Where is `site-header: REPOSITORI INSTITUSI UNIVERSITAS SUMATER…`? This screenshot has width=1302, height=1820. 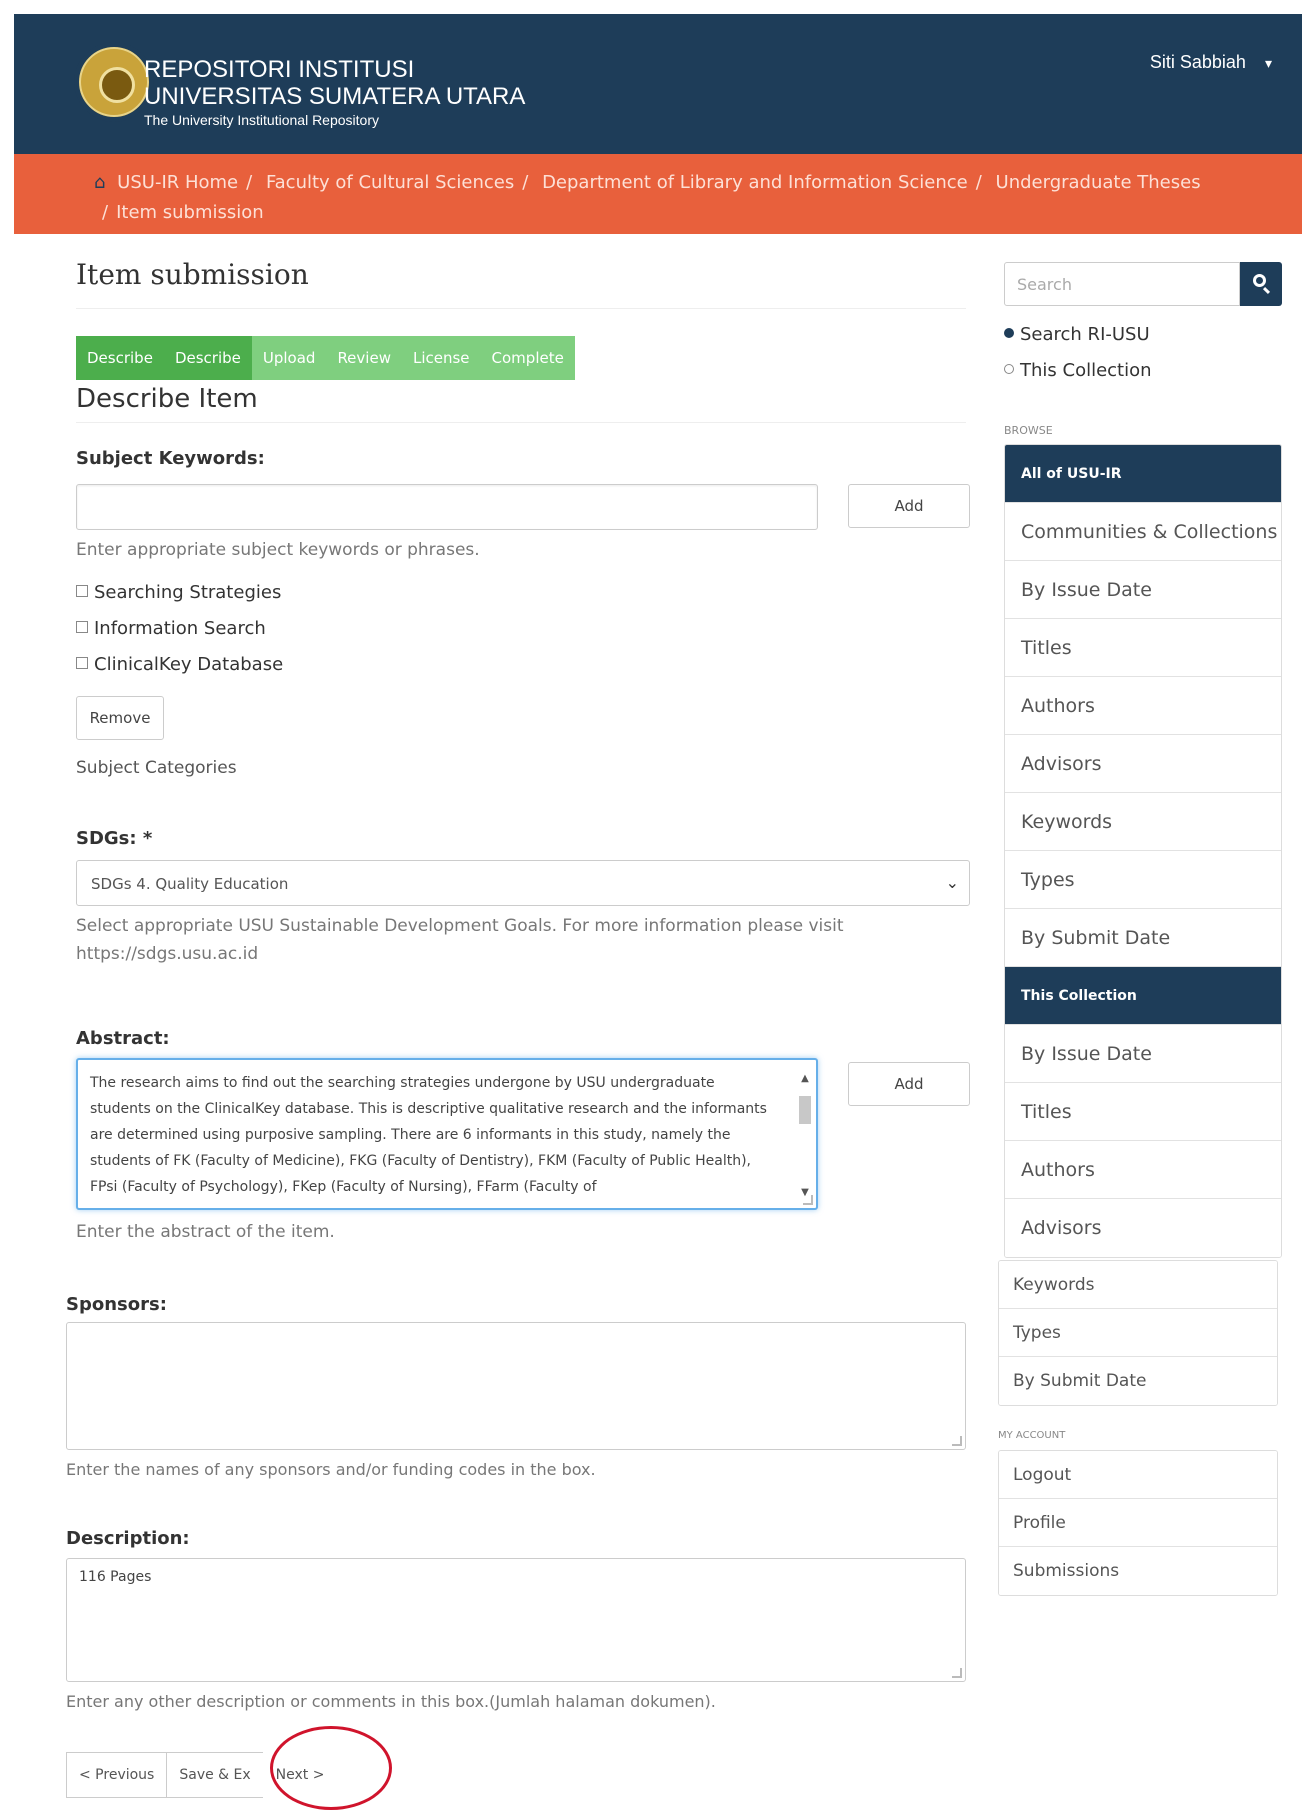 site-header: REPOSITORI INSTITUSI UNIVERSITAS SUMATER… is located at coordinates (658, 84).